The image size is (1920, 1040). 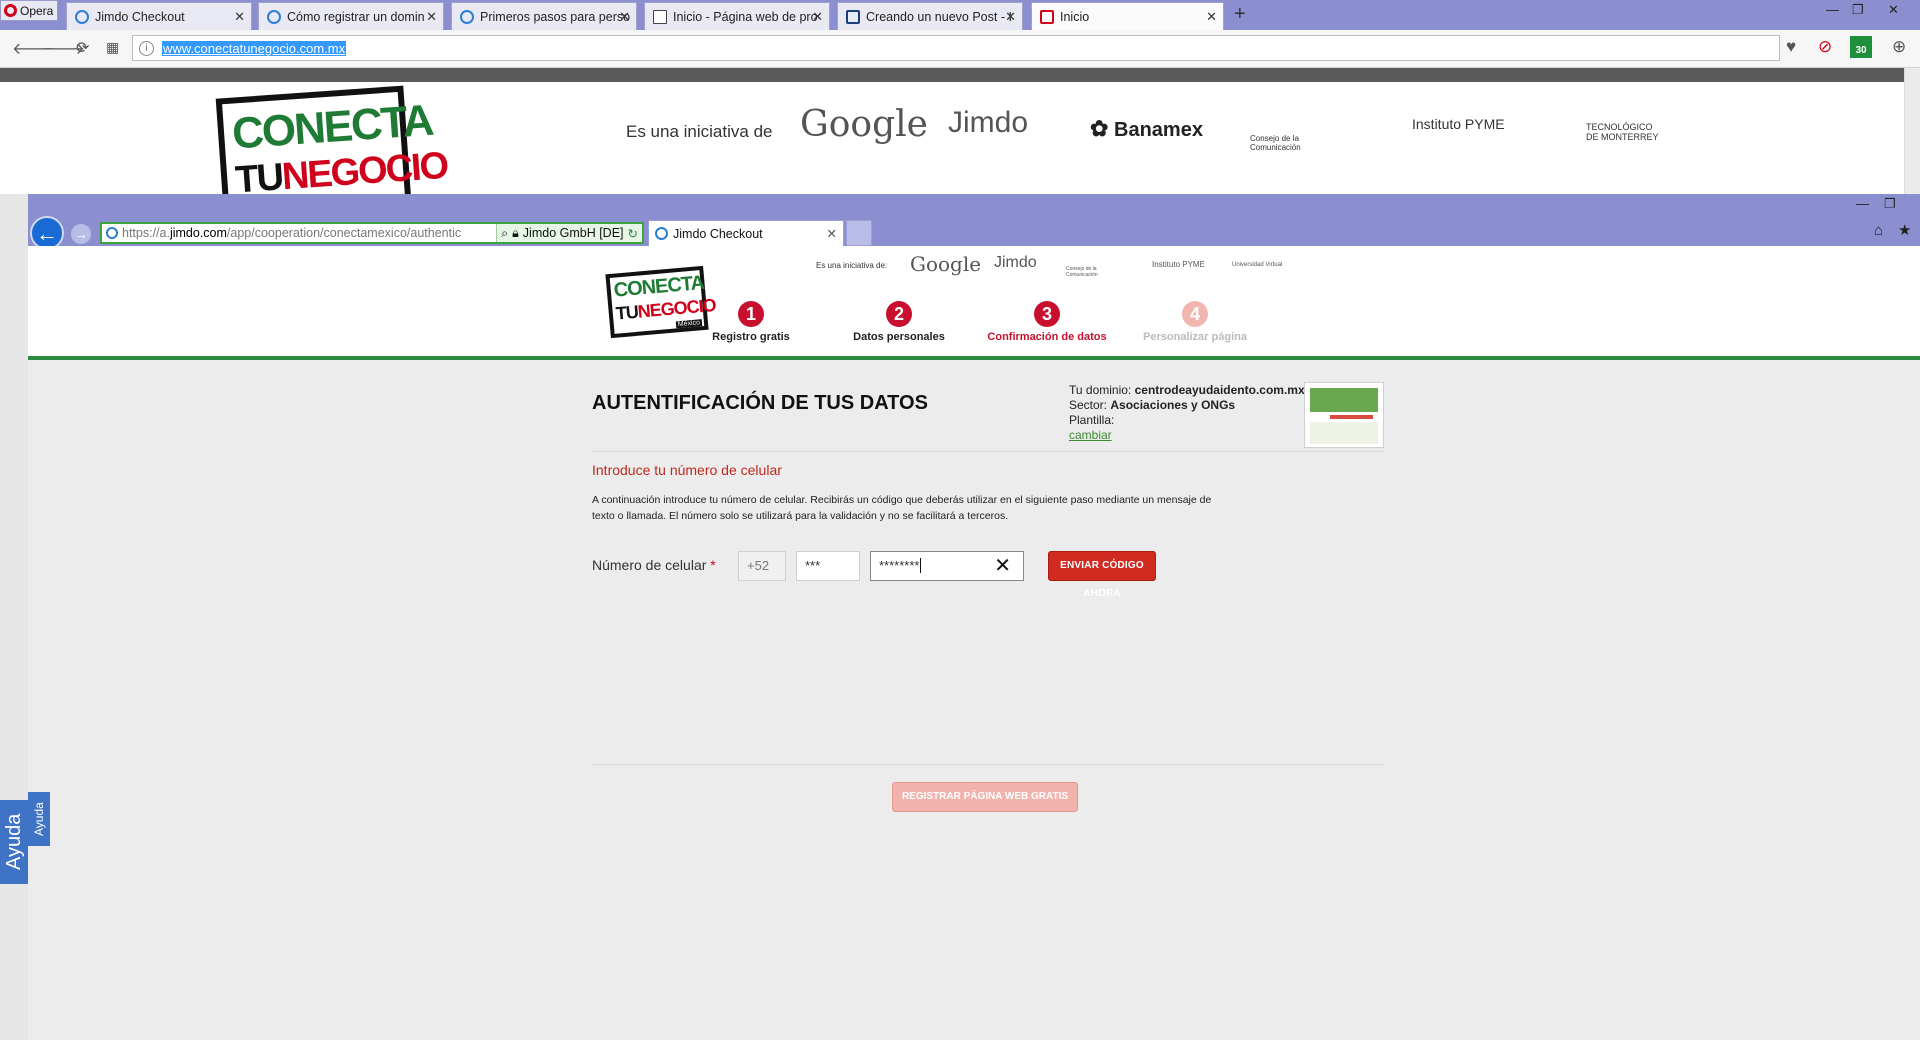 What do you see at coordinates (1015, 262) in the screenshot?
I see `jimdo-partner-jimdo: Jimdo` at bounding box center [1015, 262].